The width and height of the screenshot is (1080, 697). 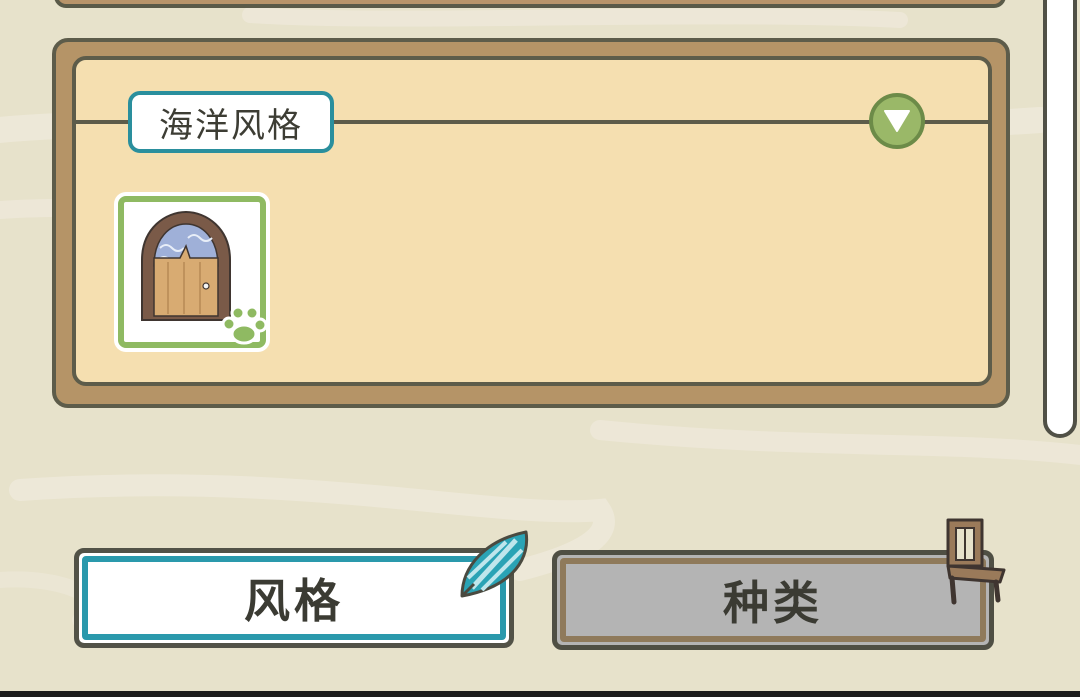 I want to click on previous-panel-bottom-edge, so click(x=530, y=4).